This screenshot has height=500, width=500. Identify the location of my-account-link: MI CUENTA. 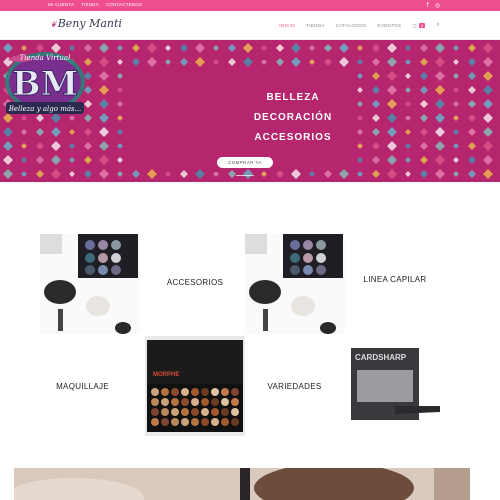
(61, 4).